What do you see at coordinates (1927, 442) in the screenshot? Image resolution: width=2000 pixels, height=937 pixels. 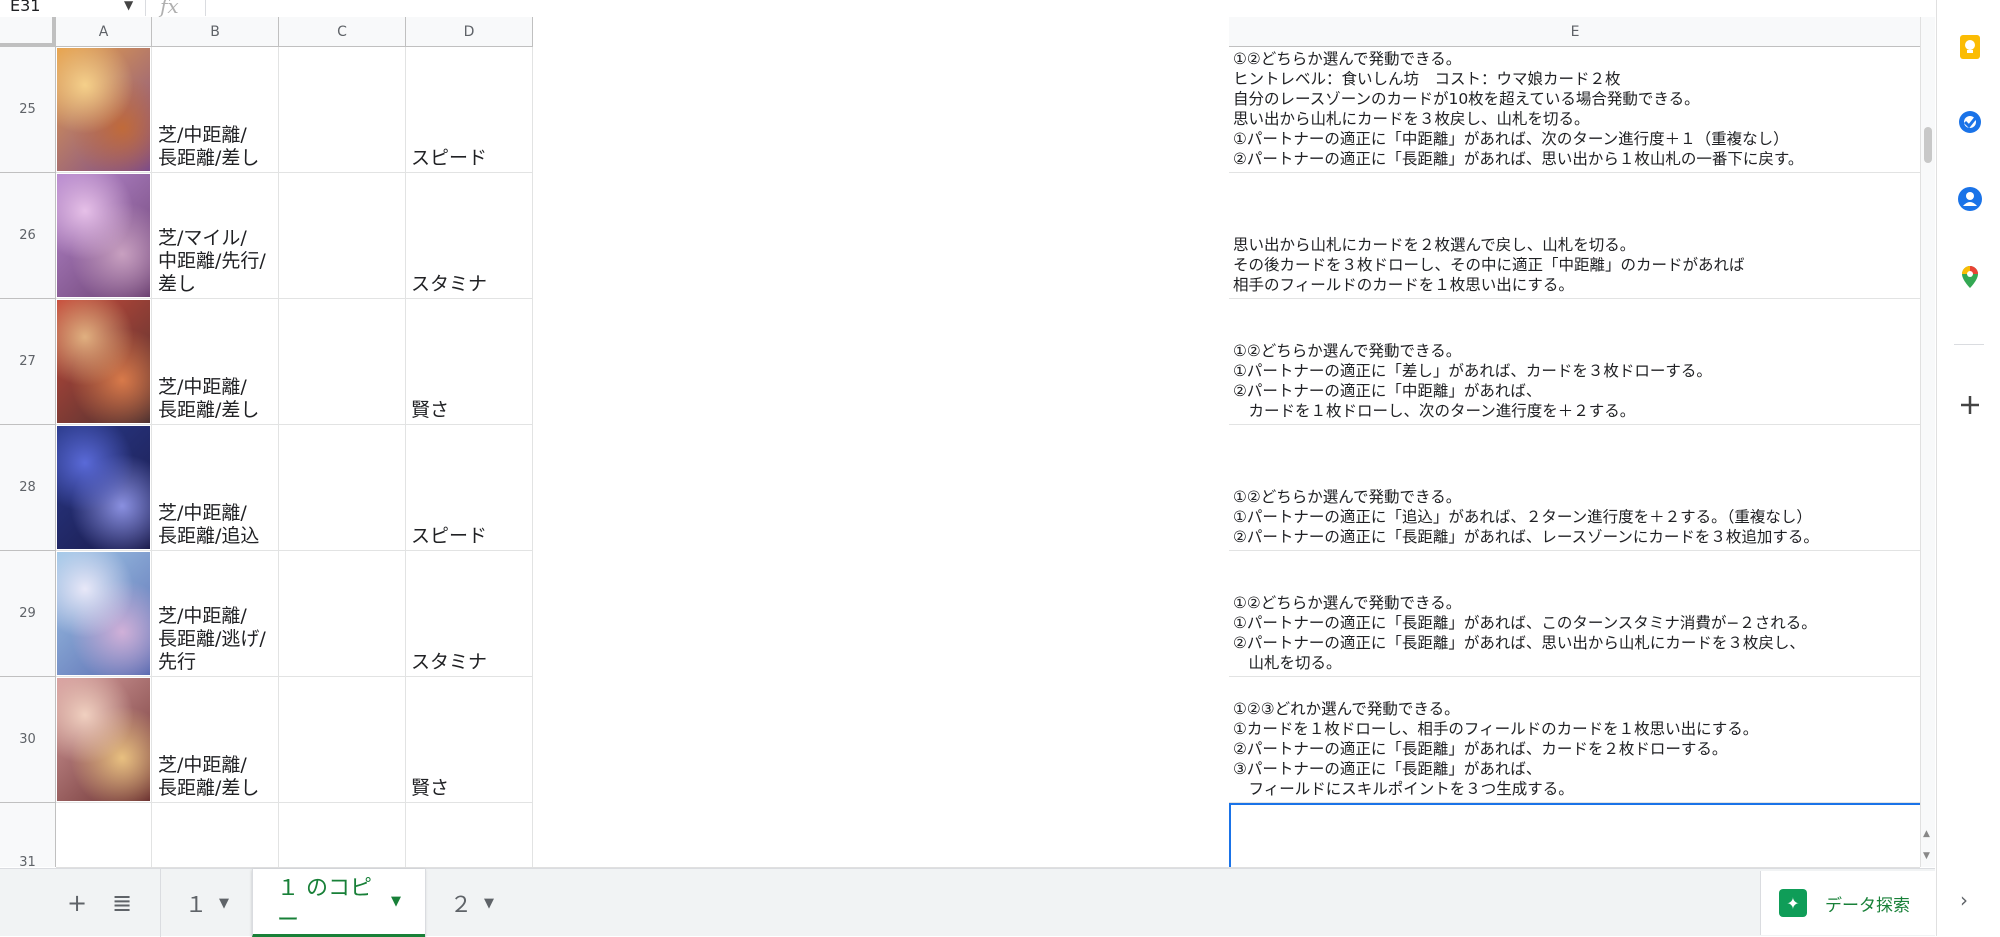 I see `vertical-scrollbar: ▲ ▼` at bounding box center [1927, 442].